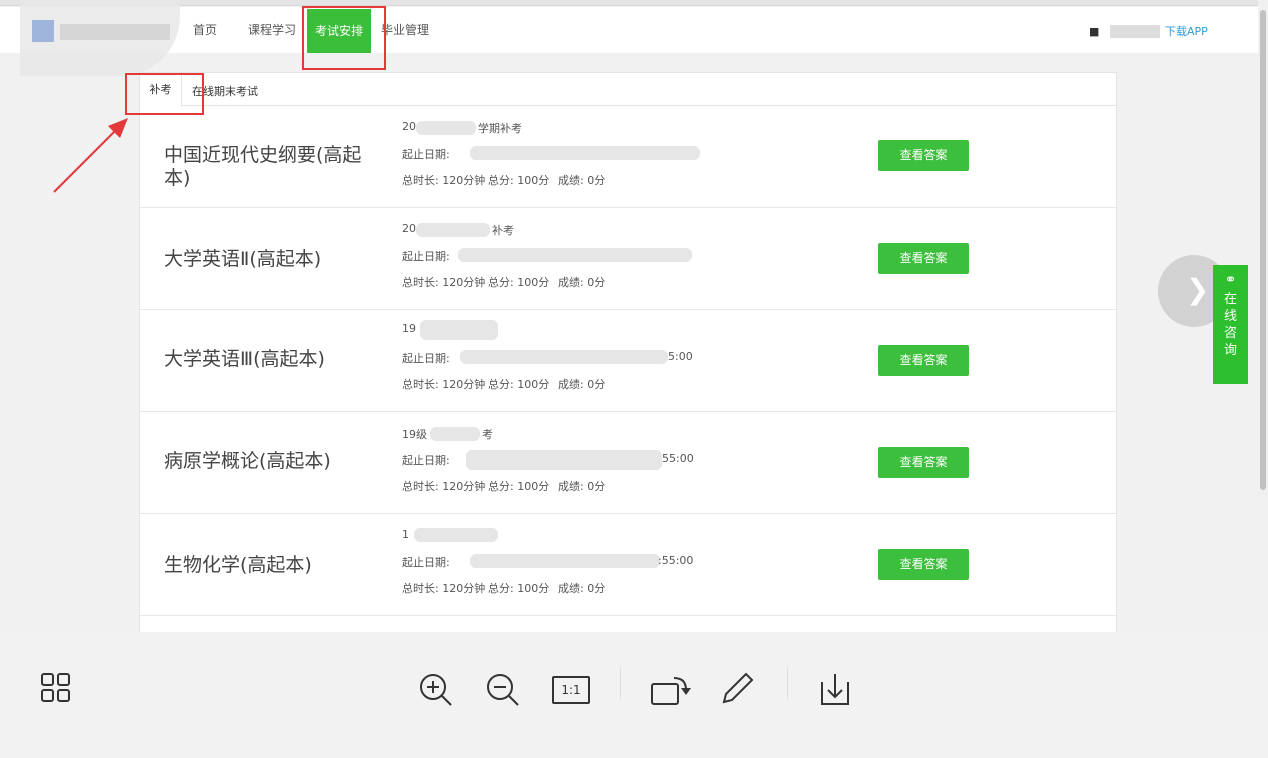  What do you see at coordinates (678, 458) in the screenshot?
I see `date-end: 55:00` at bounding box center [678, 458].